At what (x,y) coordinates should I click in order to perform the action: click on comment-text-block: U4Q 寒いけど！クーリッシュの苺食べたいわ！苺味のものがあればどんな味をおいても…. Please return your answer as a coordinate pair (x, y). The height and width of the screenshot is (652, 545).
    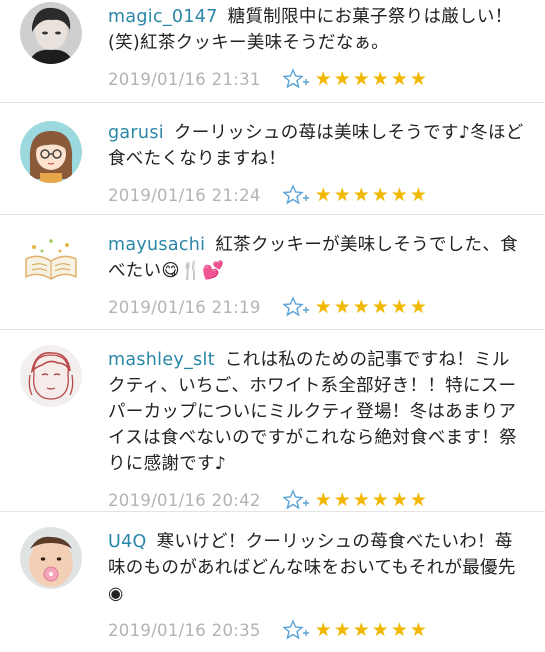
    Looking at the image, I should click on (317, 568).